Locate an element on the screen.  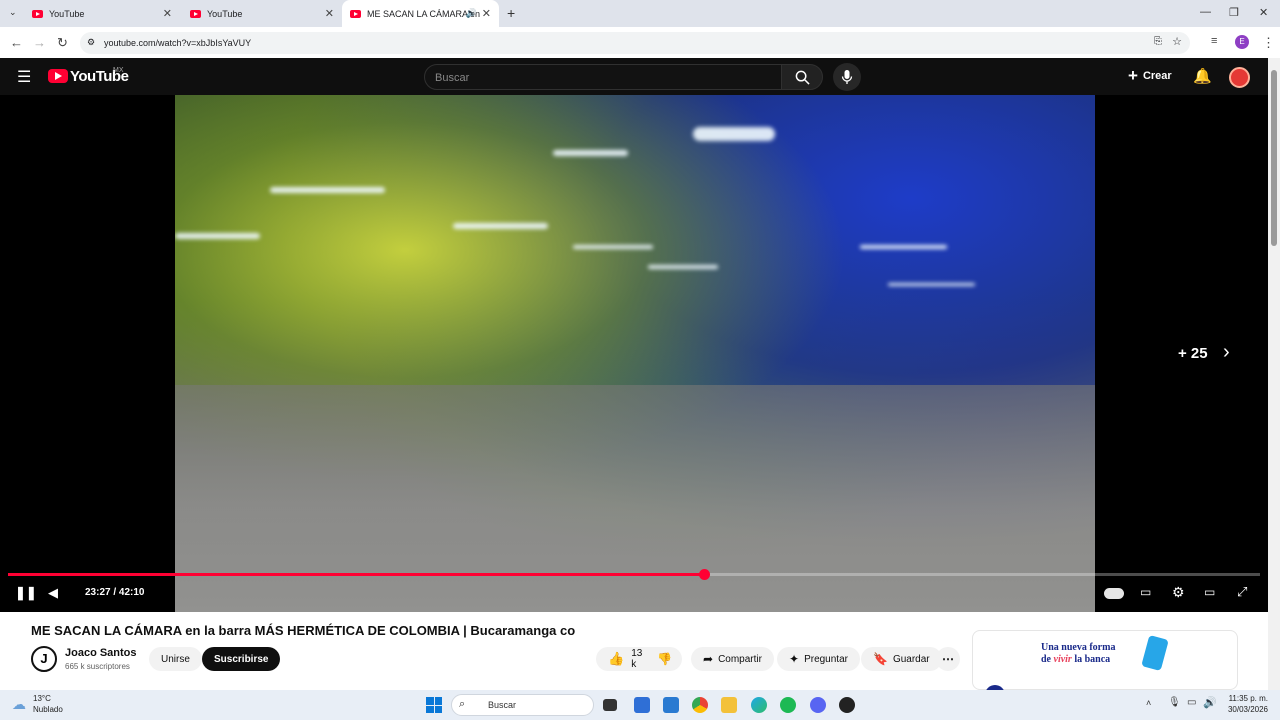
app-icon is located at coordinates (847, 705).